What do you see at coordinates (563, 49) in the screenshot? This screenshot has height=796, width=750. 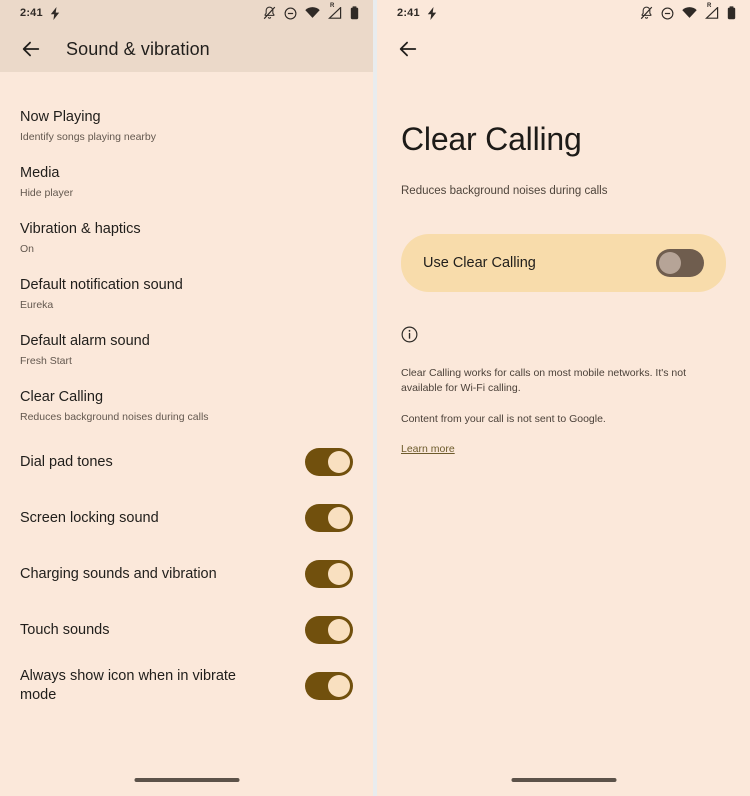 I see `right-app-bar` at bounding box center [563, 49].